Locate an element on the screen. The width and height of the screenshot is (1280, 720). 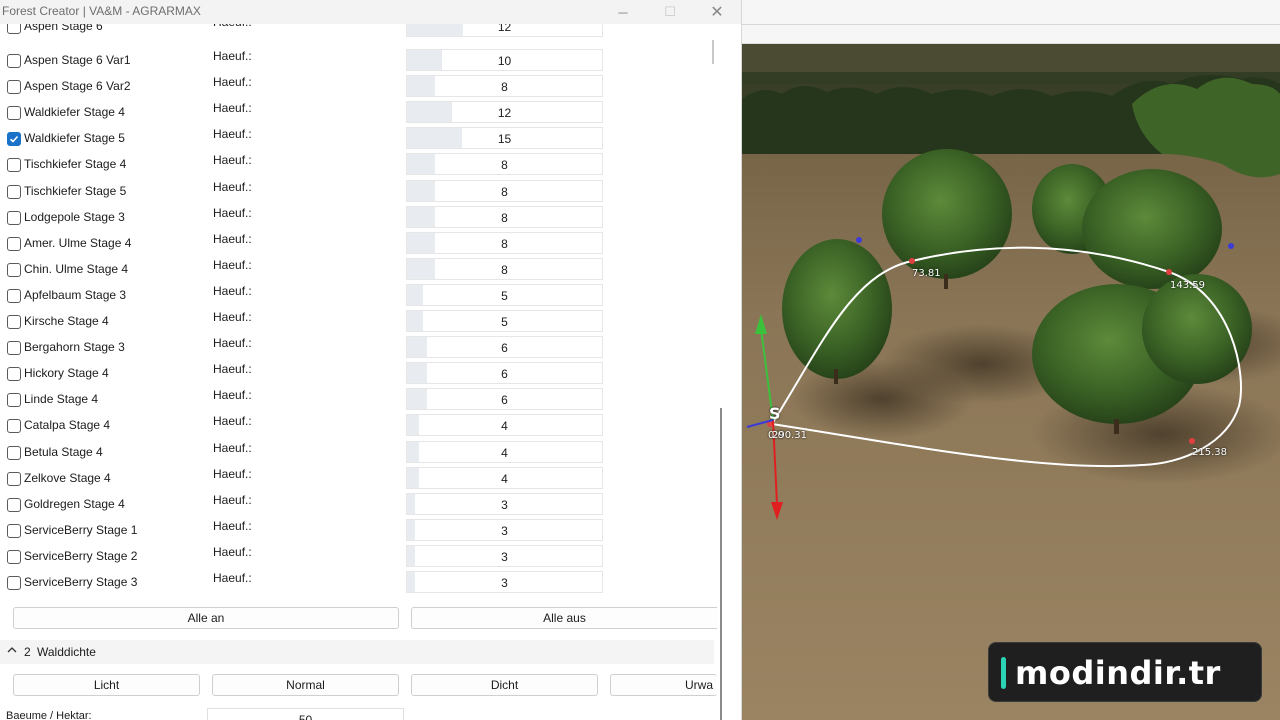
gizmo-start-marker: S is located at coordinates (775, 413).